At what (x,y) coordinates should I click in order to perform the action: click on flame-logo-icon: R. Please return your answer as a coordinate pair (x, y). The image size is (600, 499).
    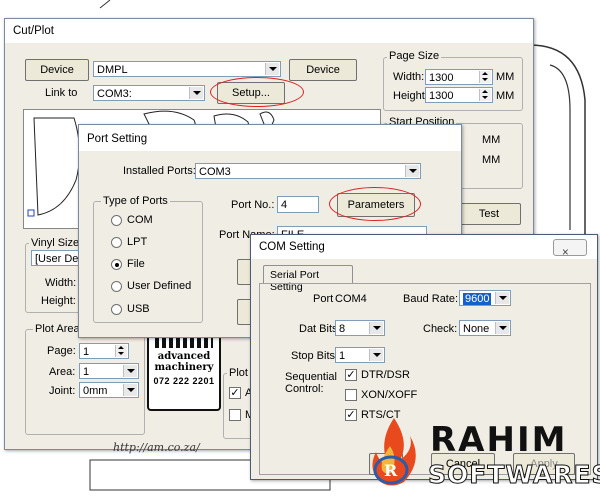
    Looking at the image, I should click on (394, 452).